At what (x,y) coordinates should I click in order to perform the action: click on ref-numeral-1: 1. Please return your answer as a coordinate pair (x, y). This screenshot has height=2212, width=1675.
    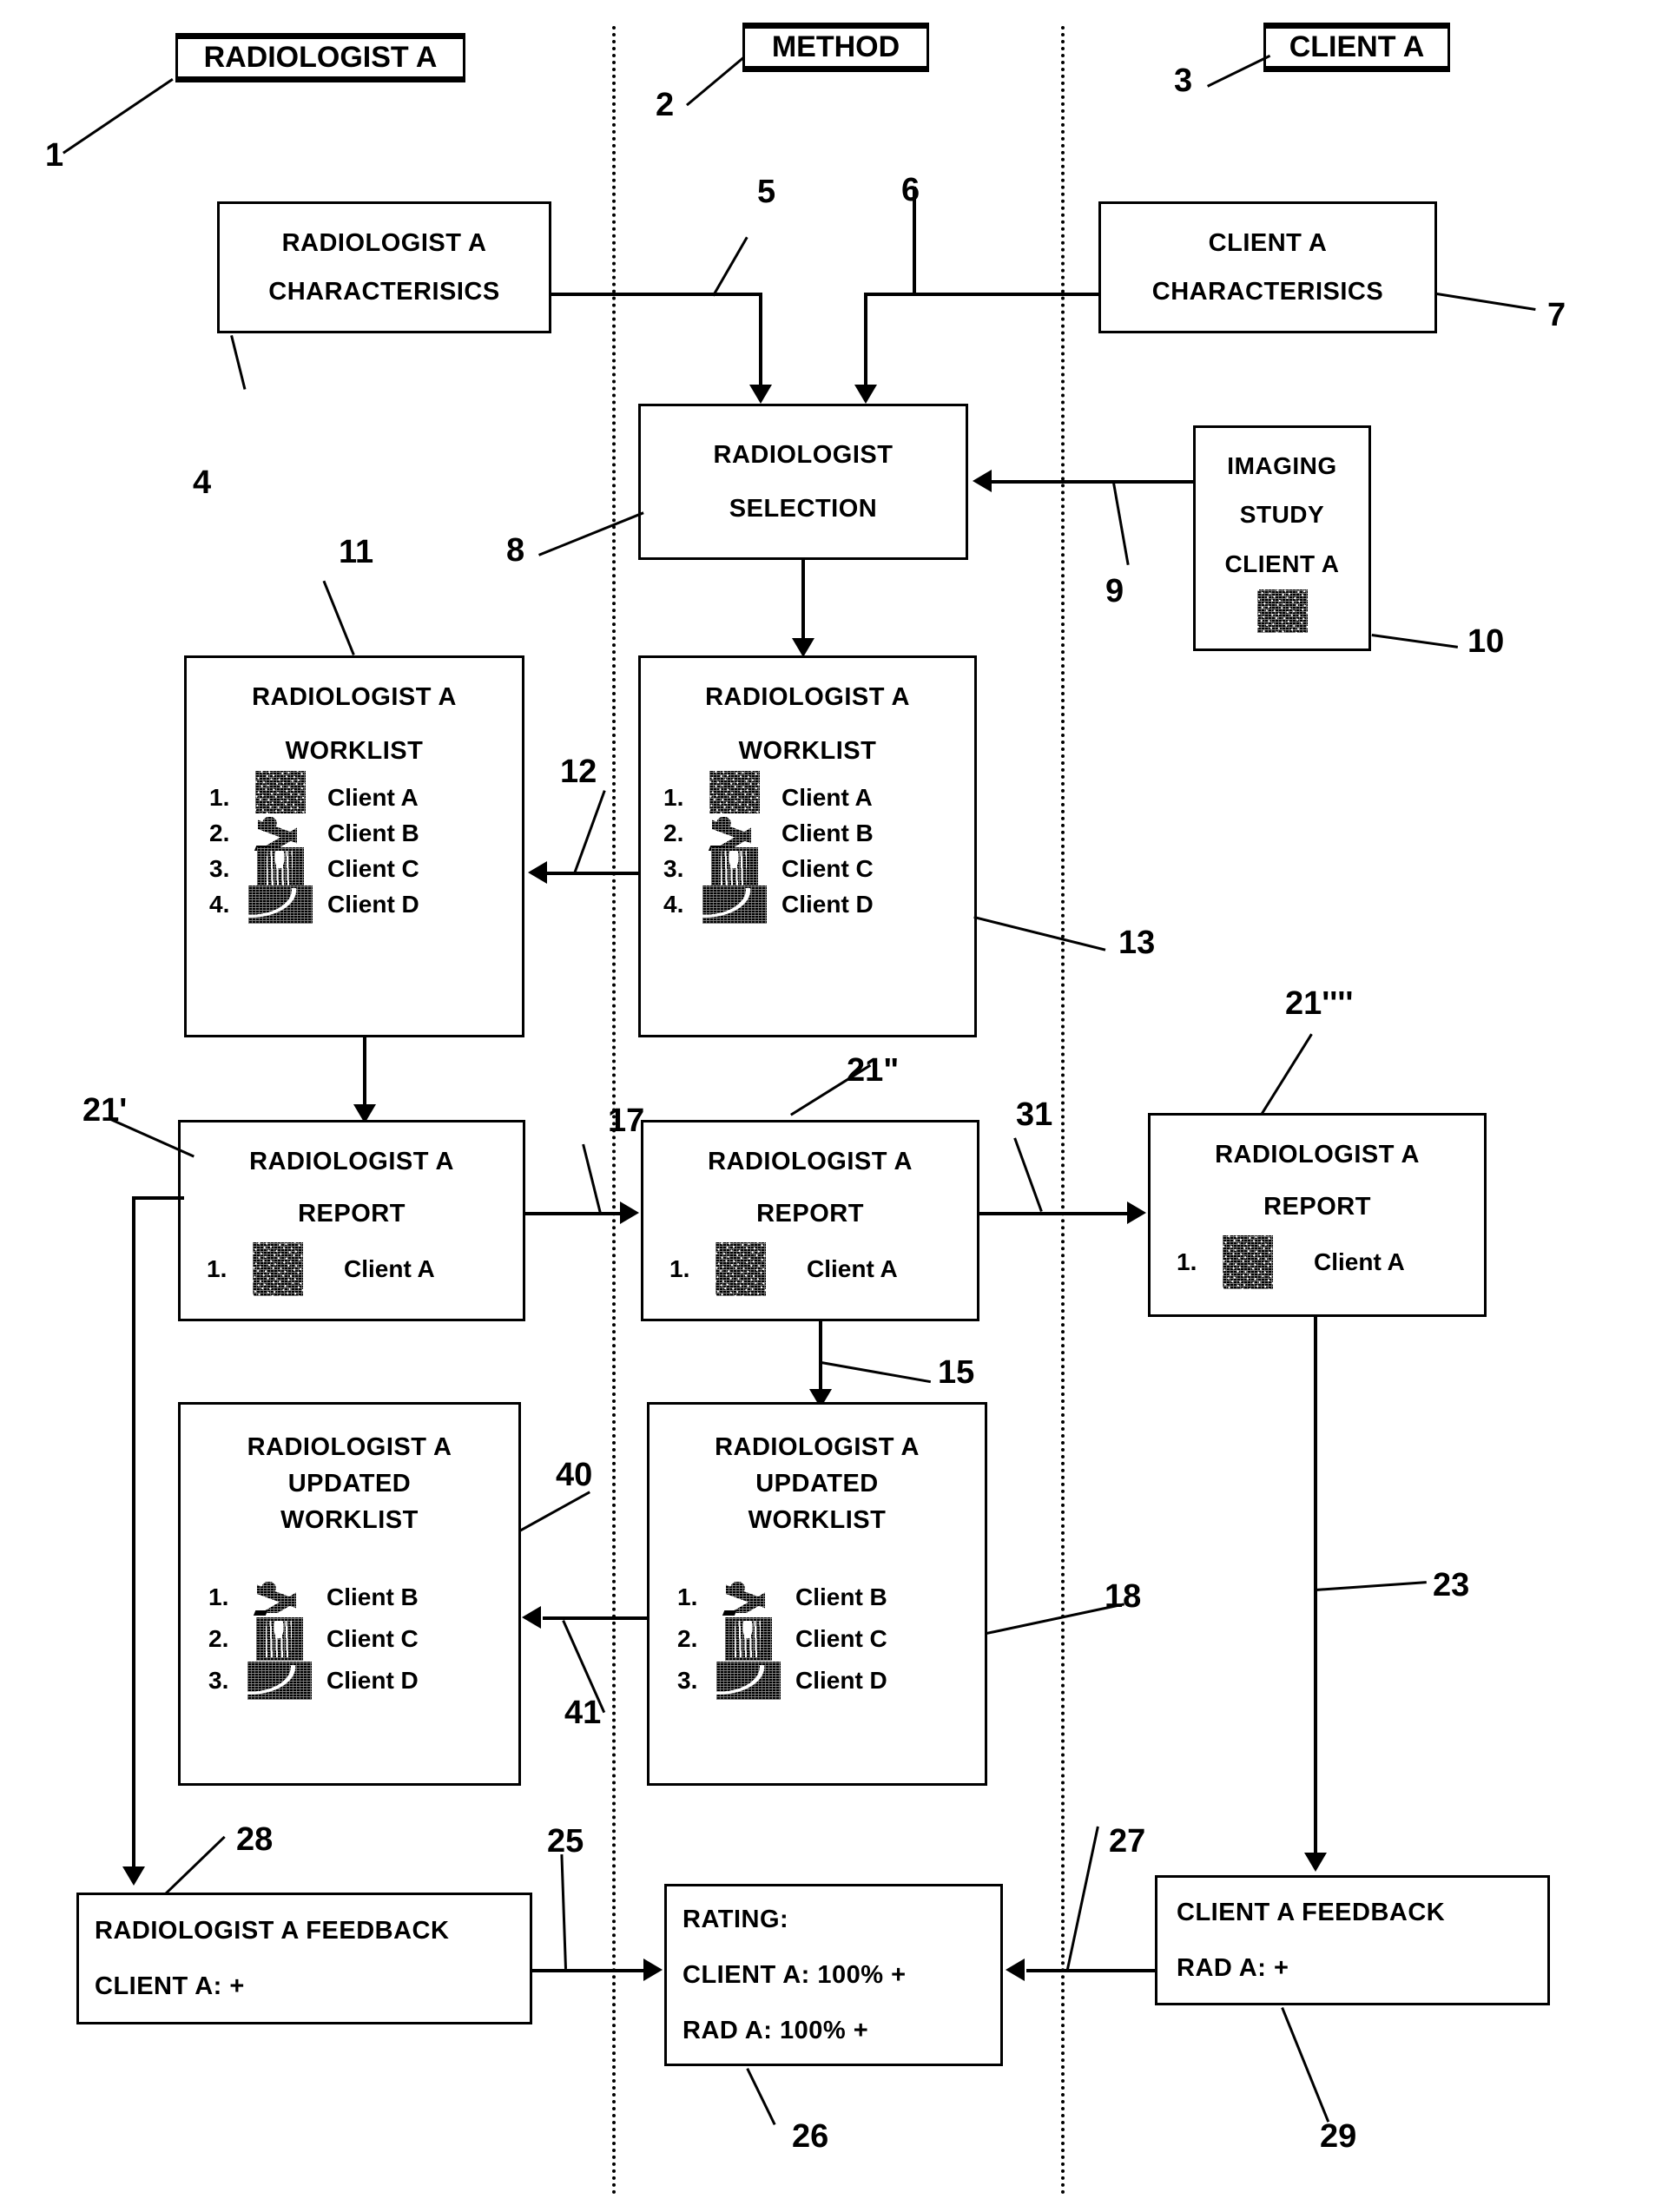
    Looking at the image, I should click on (54, 155).